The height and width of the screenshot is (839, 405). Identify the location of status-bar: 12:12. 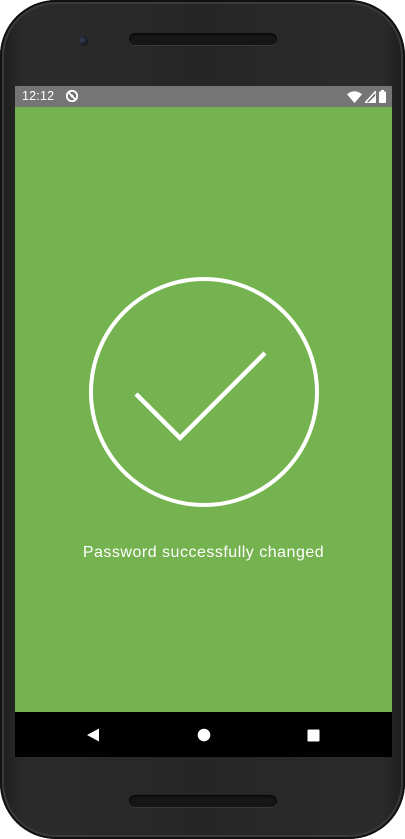
(203, 96).